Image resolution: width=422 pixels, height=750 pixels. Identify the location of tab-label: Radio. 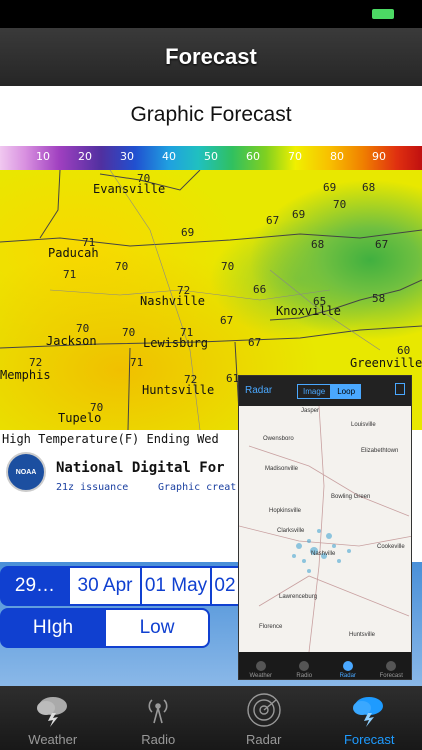
(158, 739).